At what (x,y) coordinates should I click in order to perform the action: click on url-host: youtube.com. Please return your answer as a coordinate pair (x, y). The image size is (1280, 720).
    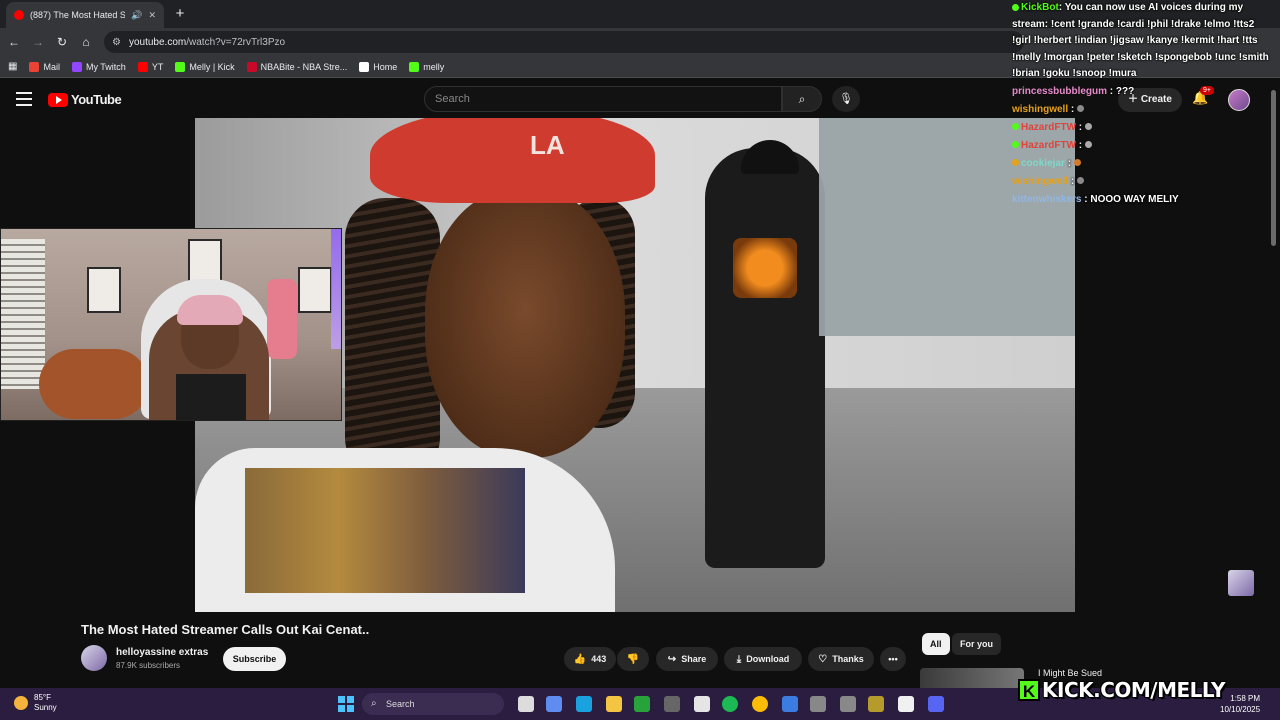
    Looking at the image, I should click on (157, 42).